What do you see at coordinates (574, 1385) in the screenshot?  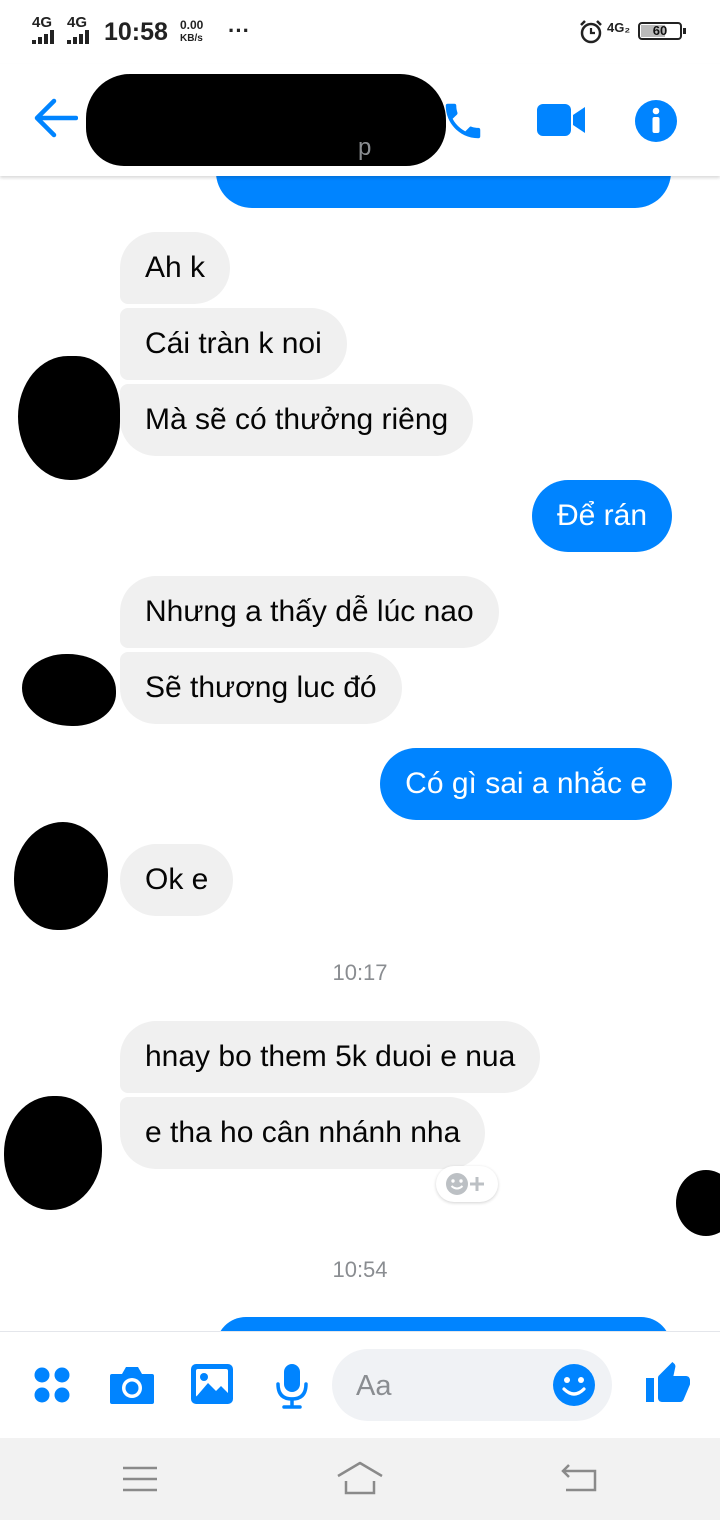 I see `emoji-icon` at bounding box center [574, 1385].